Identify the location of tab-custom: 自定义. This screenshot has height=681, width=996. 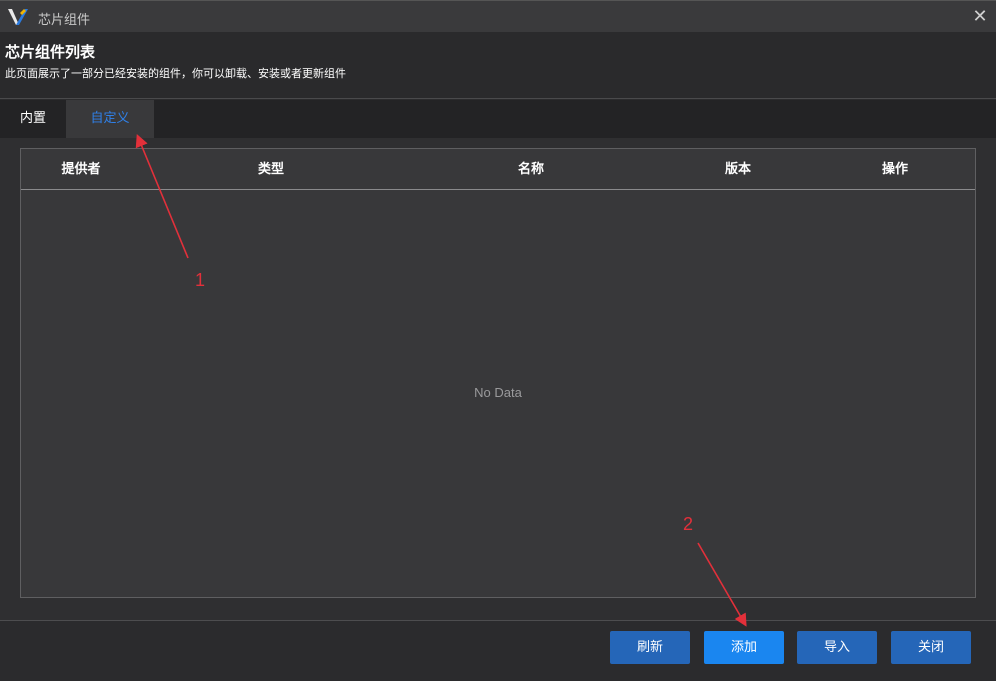
(110, 119).